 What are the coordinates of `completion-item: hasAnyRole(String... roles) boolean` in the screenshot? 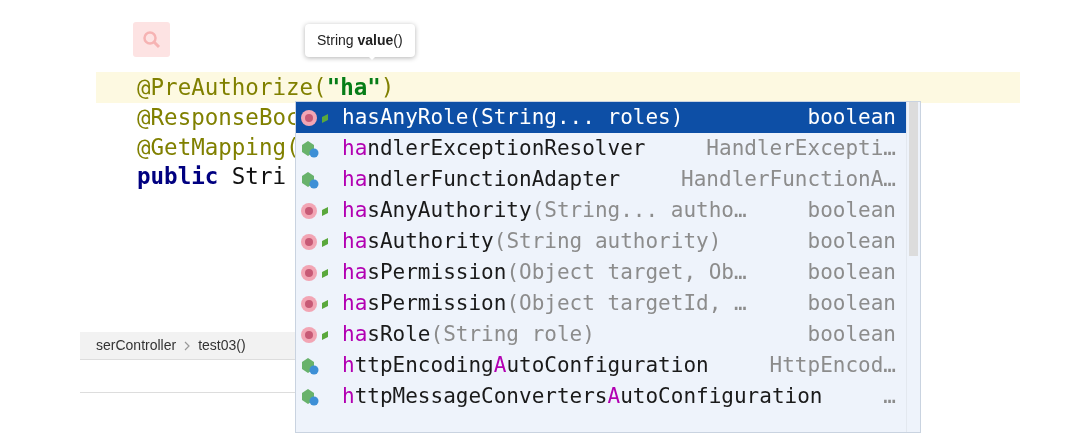 It's located at (601, 117).